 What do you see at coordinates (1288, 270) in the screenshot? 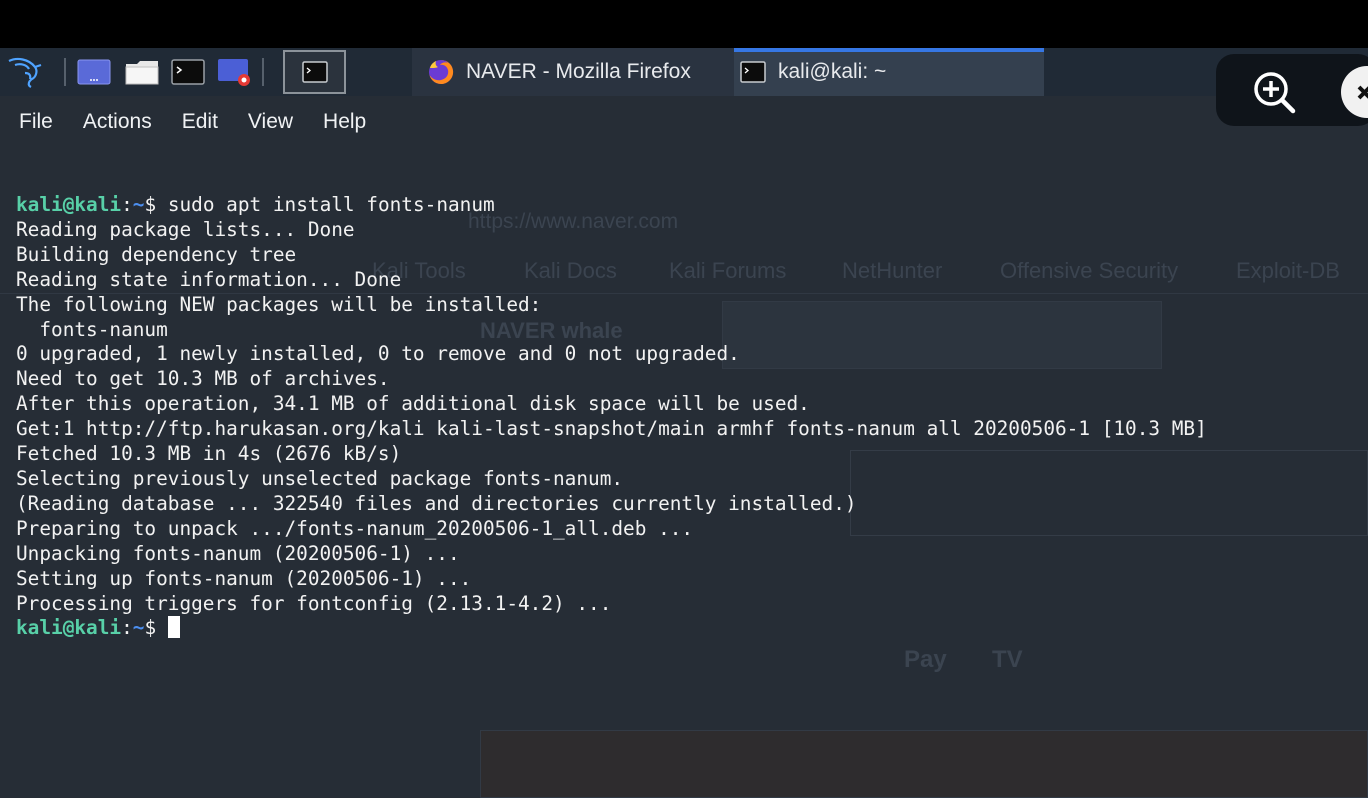
I see `ghost-bookmark: Exploit-DB` at bounding box center [1288, 270].